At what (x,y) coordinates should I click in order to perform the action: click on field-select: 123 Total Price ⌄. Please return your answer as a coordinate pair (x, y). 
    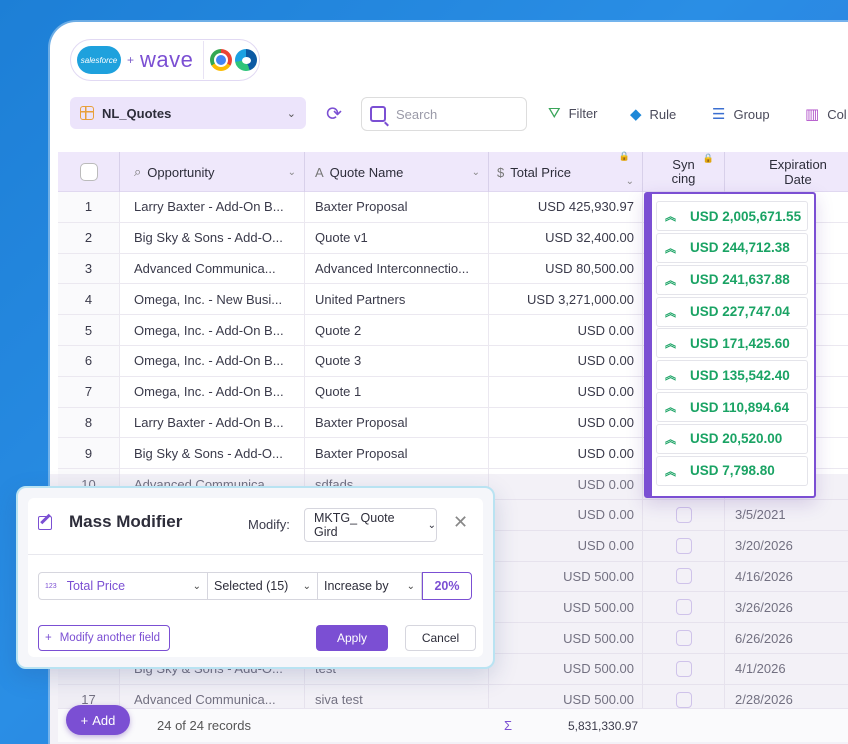
    Looking at the image, I should click on (123, 586).